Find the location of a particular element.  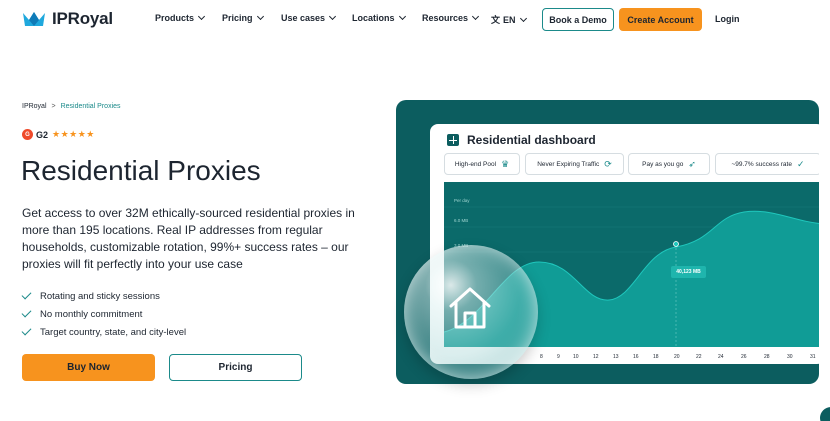

y-axis-label: Per day is located at coordinates (462, 200).